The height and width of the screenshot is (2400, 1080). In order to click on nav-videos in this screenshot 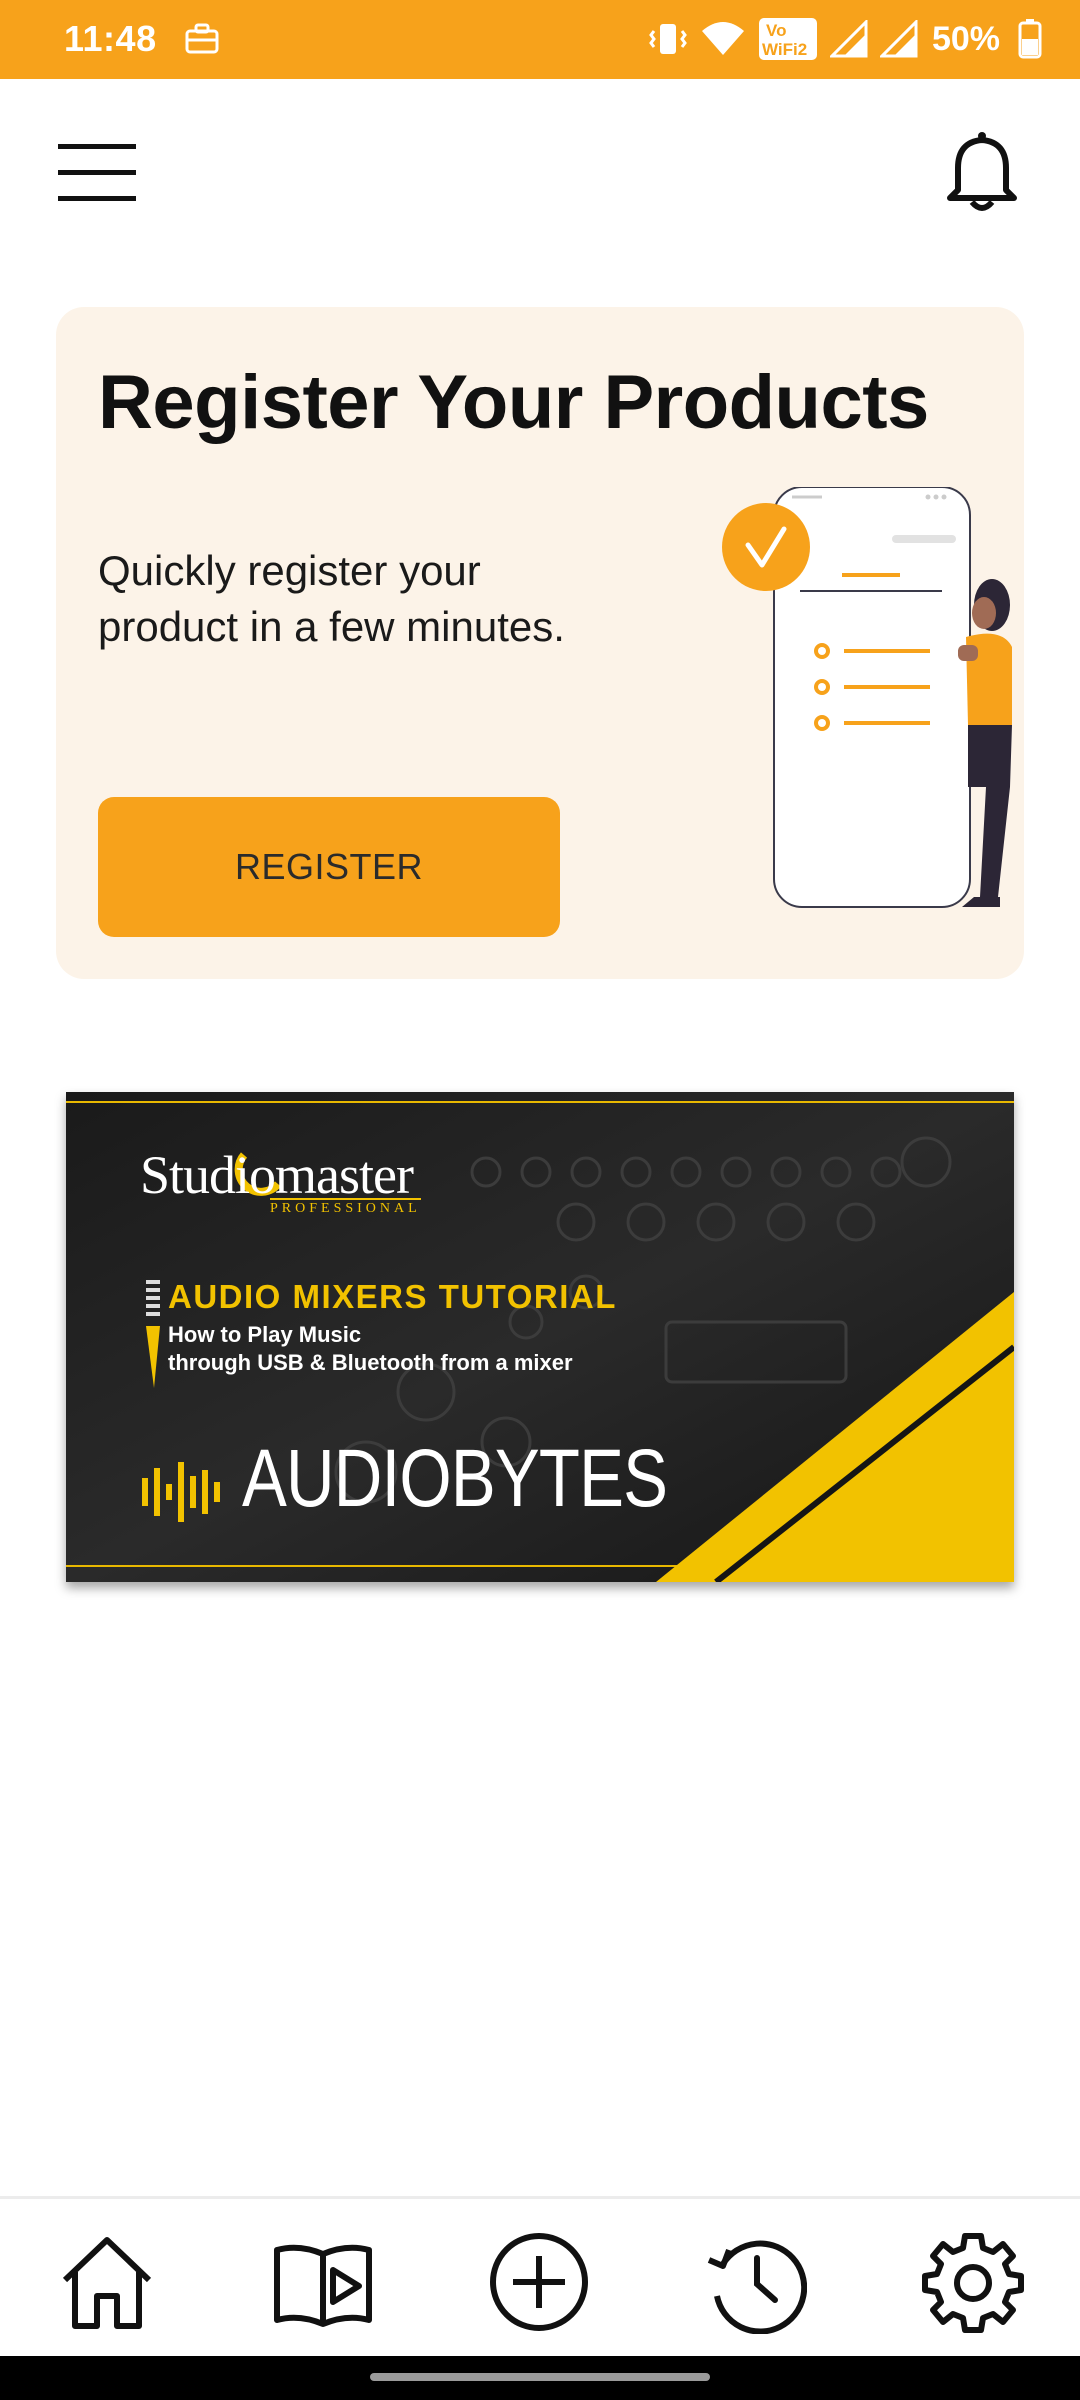, I will do `click(323, 2282)`.